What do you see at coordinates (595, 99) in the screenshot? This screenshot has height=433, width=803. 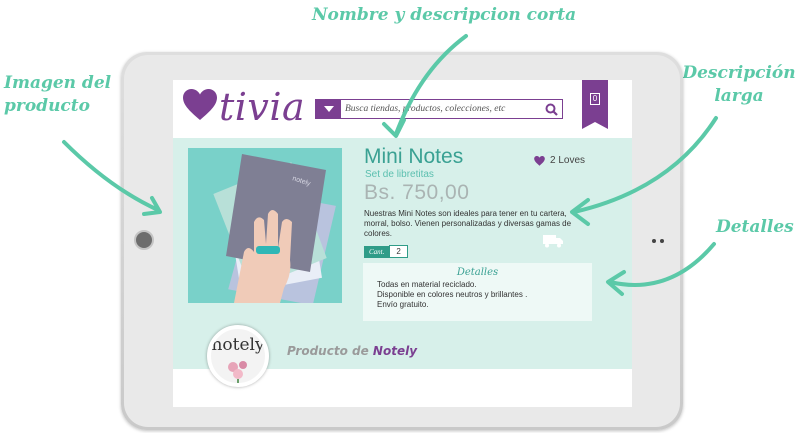 I see `cart-count: 0` at bounding box center [595, 99].